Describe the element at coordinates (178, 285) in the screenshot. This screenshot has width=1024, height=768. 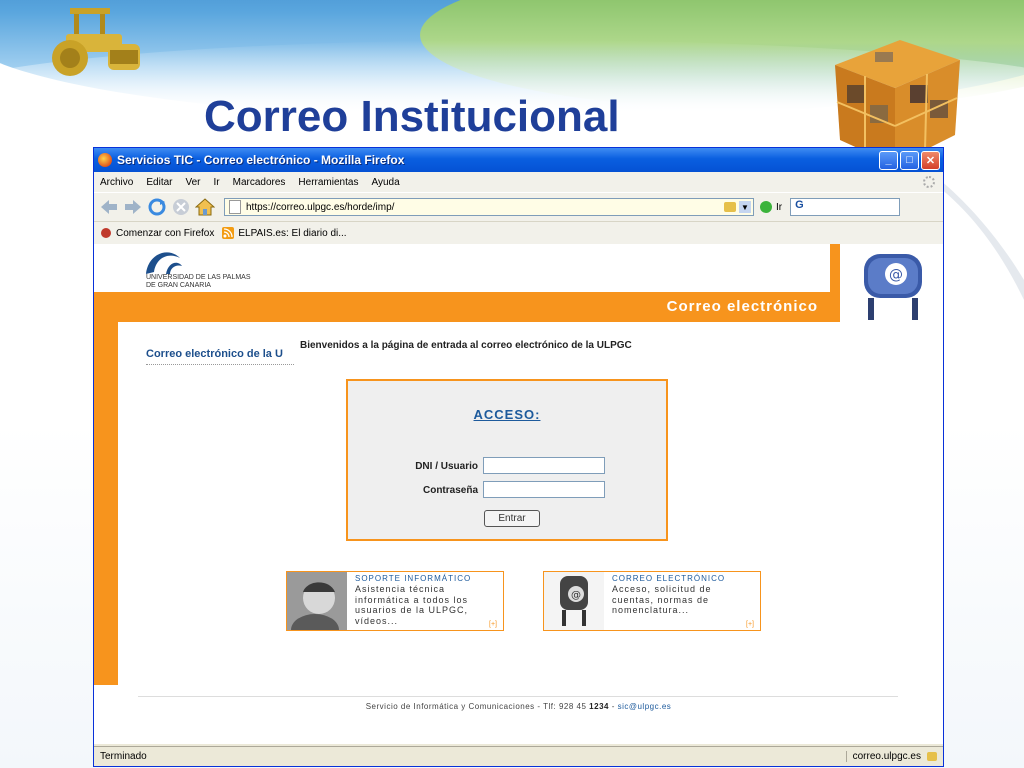
I see `university-name-line2: DE GRAN CANARIA` at that location.